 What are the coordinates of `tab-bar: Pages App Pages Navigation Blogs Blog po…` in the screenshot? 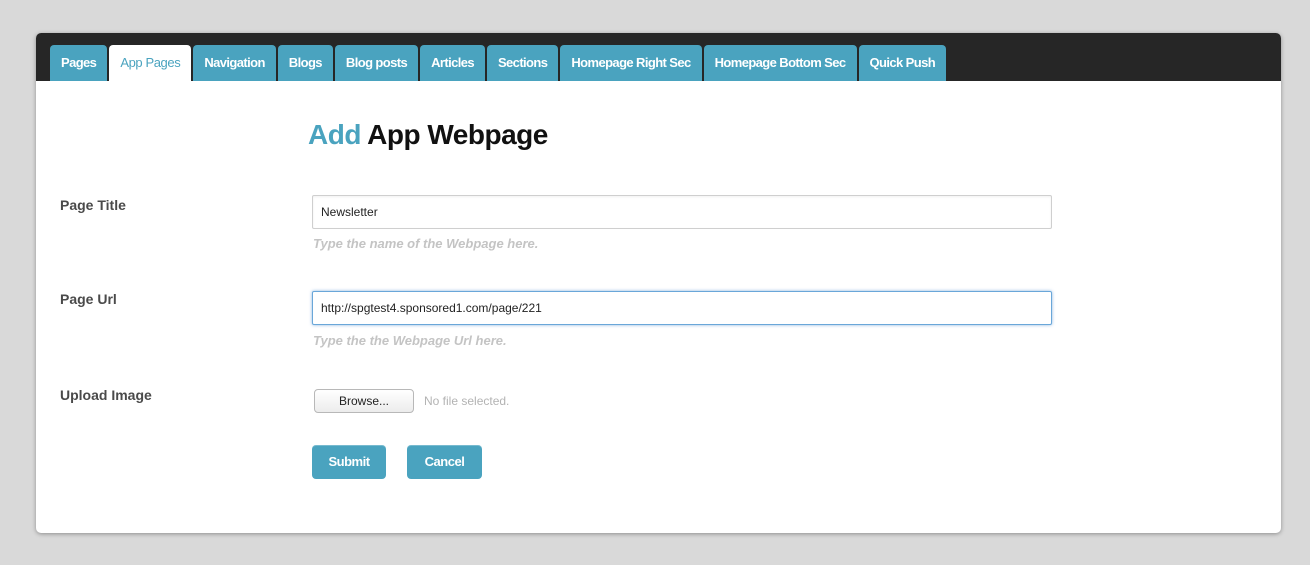 It's located at (658, 57).